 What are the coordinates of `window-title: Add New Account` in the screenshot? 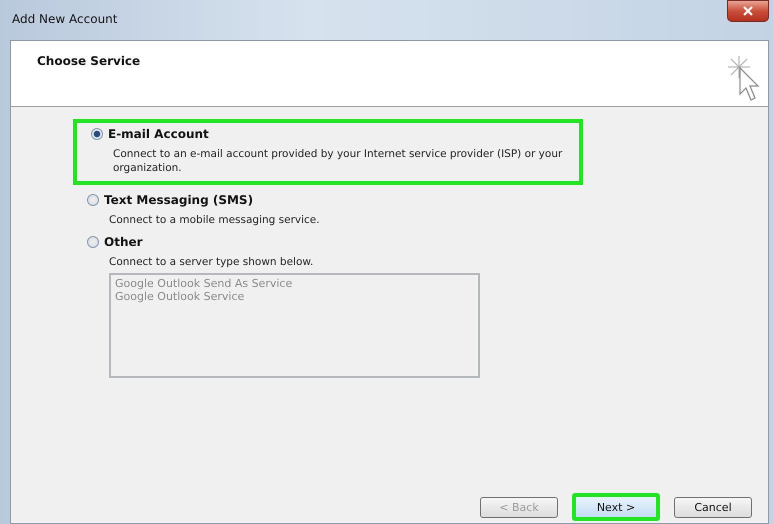 It's located at (65, 19).